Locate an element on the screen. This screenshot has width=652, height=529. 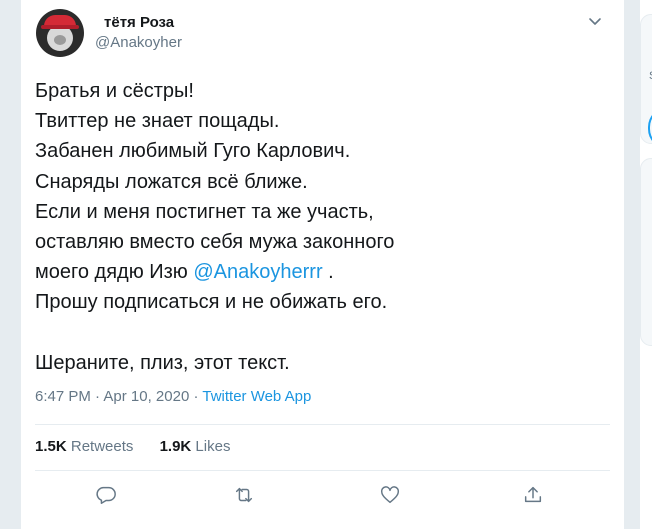
tweet-source-link: Twitter Web App is located at coordinates (256, 396).